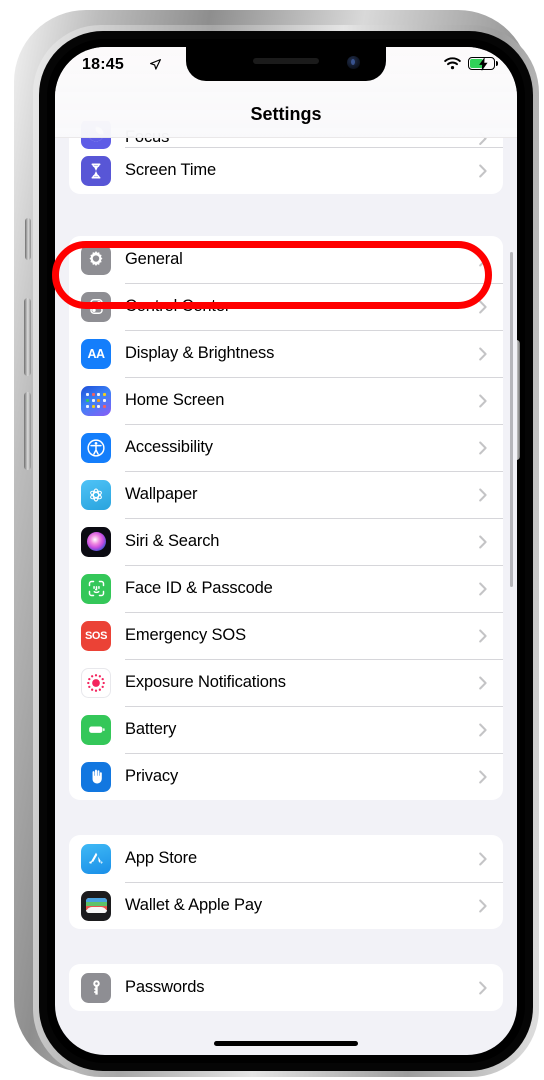 The height and width of the screenshot is (1080, 544). What do you see at coordinates (200, 353) in the screenshot?
I see `list-item-label: Display & Brightness` at bounding box center [200, 353].